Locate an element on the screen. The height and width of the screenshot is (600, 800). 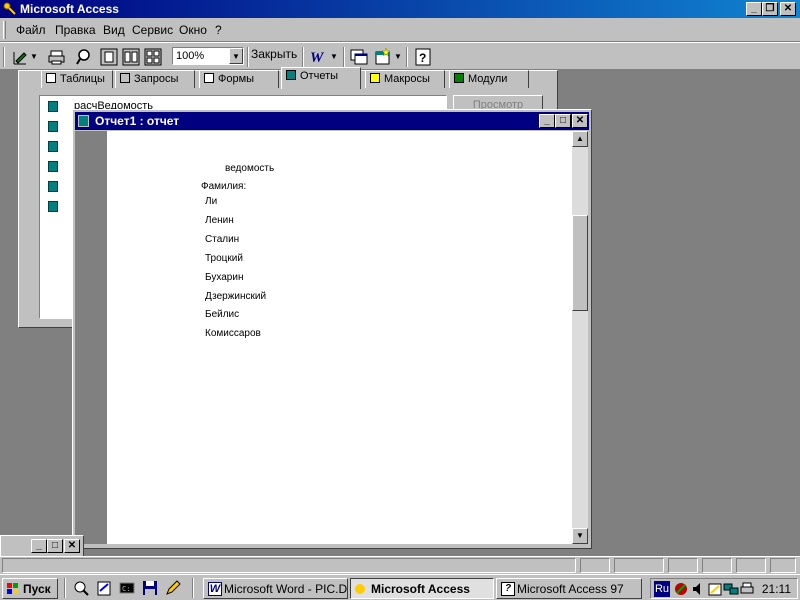
query-icon is located at coordinates (125, 78).